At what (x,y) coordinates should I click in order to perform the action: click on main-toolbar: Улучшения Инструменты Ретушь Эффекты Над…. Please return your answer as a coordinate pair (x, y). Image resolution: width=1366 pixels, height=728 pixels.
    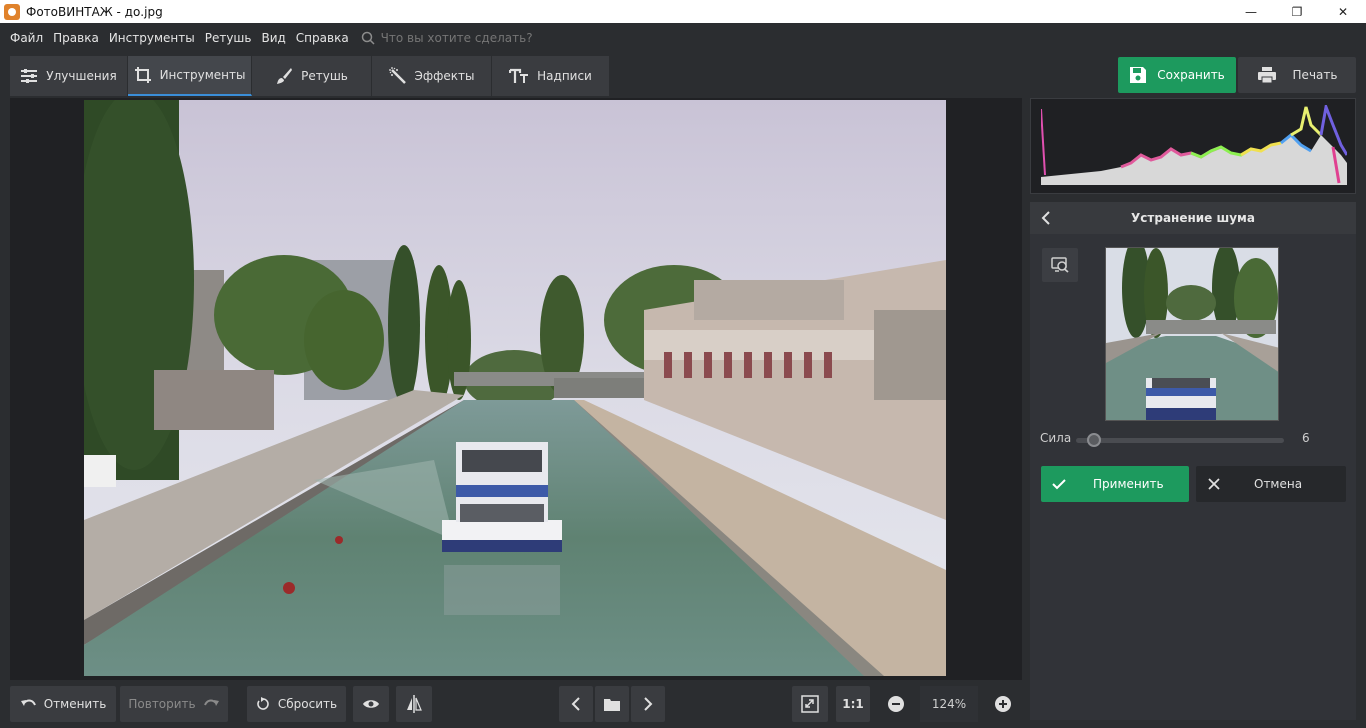
    Looking at the image, I should click on (683, 75).